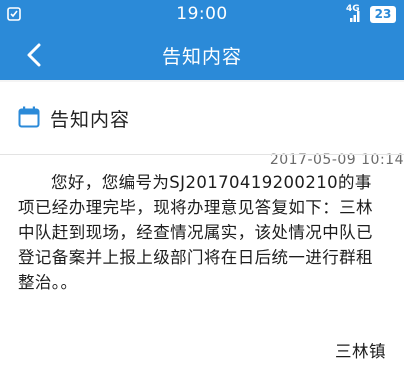 This screenshot has height=374, width=404. What do you see at coordinates (360, 351) in the screenshot?
I see `notice-signature: 三林镇` at bounding box center [360, 351].